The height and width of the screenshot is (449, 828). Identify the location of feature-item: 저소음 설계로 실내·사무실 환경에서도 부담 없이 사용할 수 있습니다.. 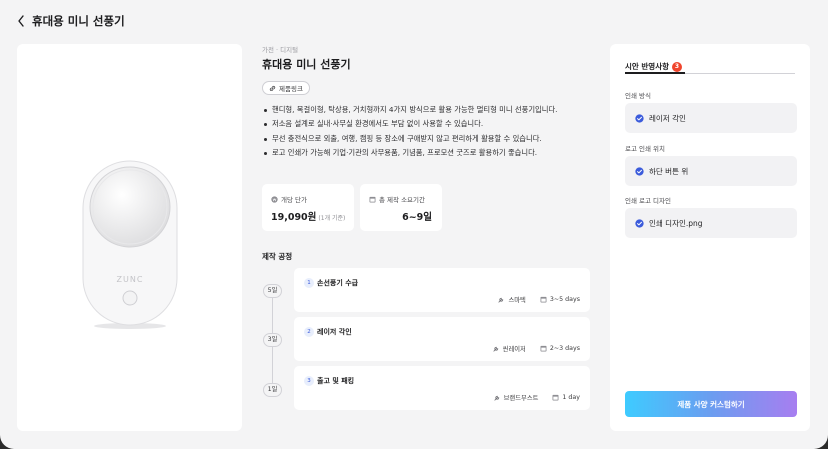
(429, 124).